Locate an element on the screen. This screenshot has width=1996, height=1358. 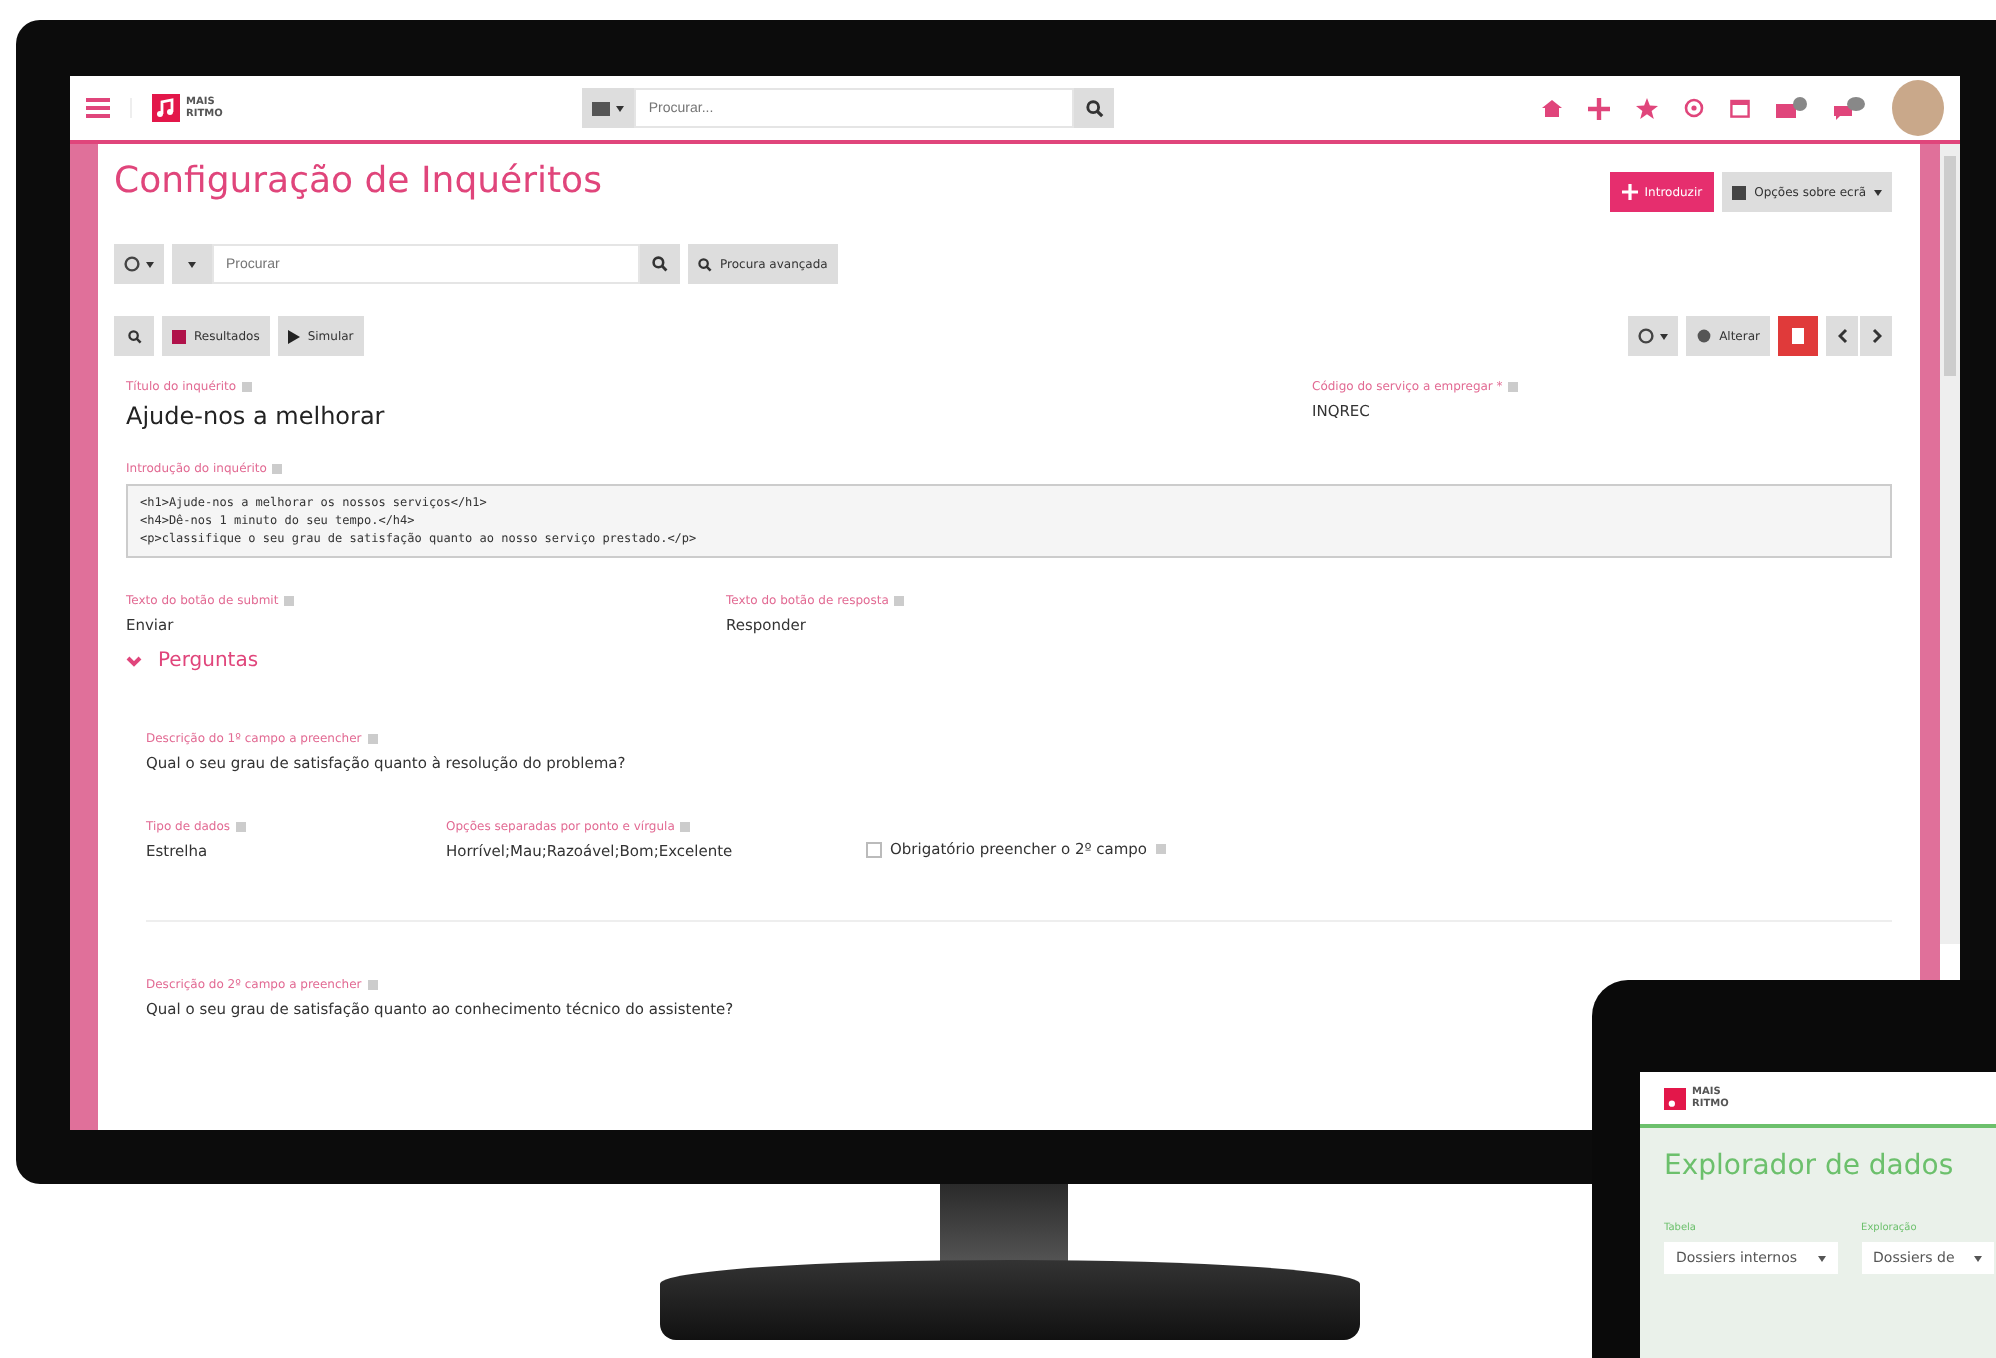
next-button is located at coordinates (1876, 336).